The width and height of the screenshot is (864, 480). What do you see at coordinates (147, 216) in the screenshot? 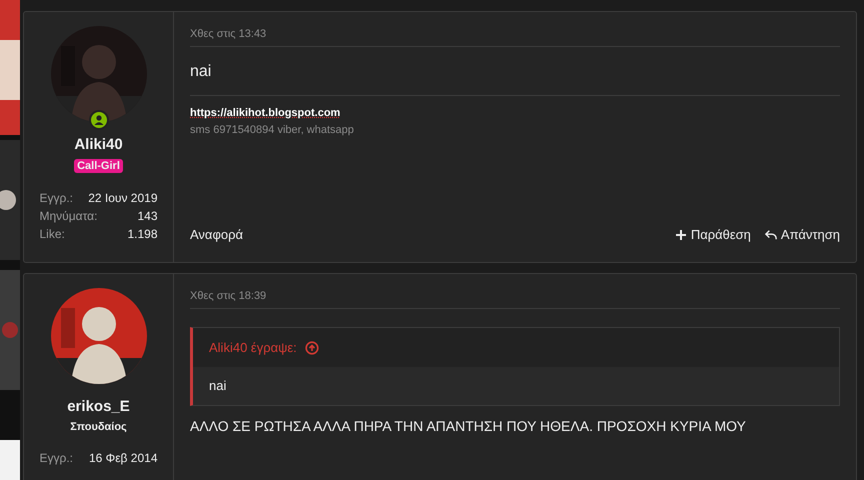
I see `stat-value: 143` at bounding box center [147, 216].